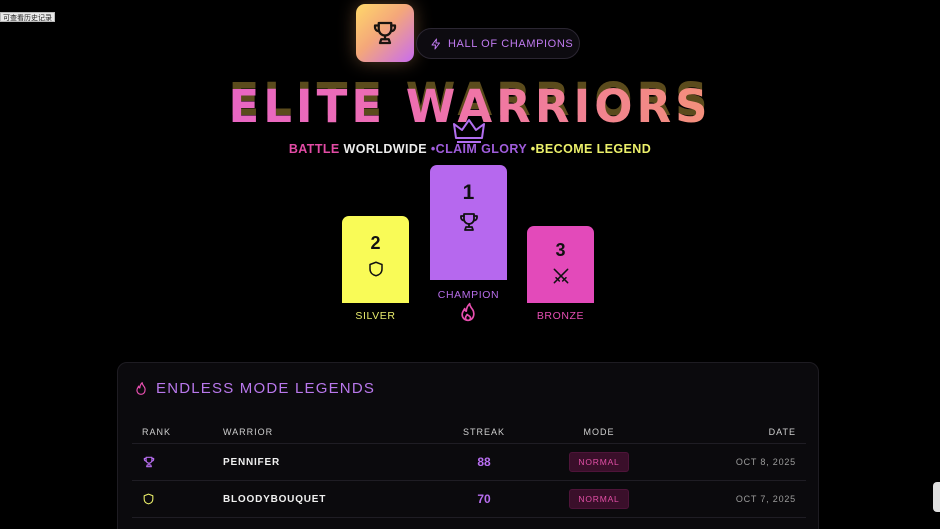  I want to click on logo-trophy-badge, so click(385, 33).